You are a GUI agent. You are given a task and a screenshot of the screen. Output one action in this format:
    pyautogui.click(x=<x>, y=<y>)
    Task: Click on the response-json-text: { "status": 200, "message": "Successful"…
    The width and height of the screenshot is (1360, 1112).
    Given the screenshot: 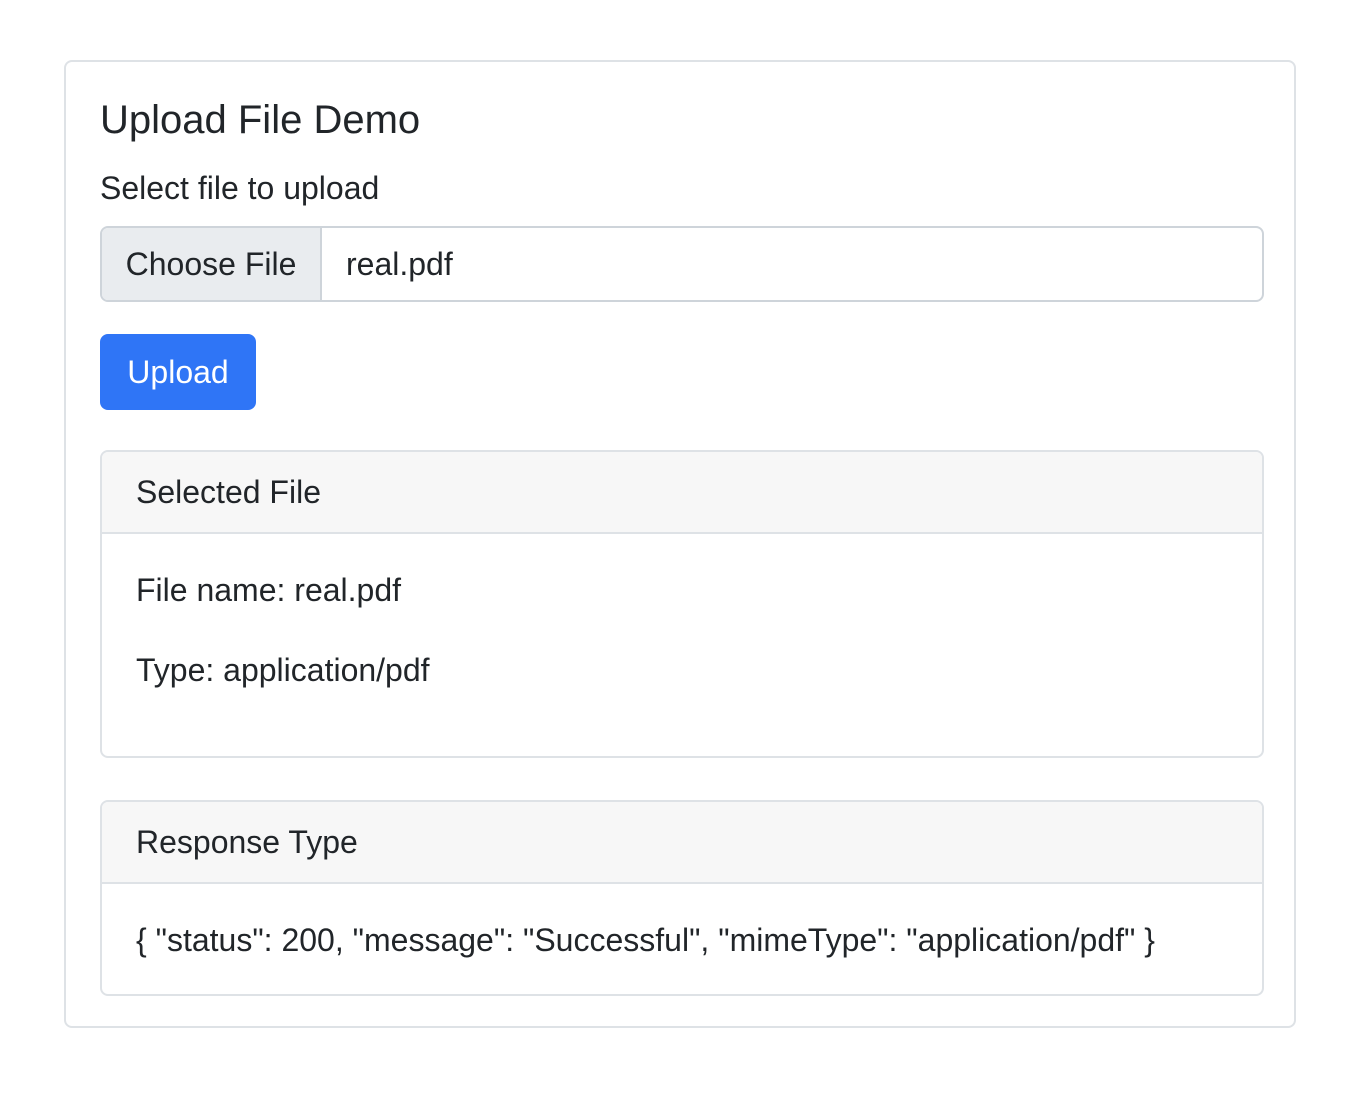 What is the action you would take?
    pyautogui.click(x=645, y=940)
    